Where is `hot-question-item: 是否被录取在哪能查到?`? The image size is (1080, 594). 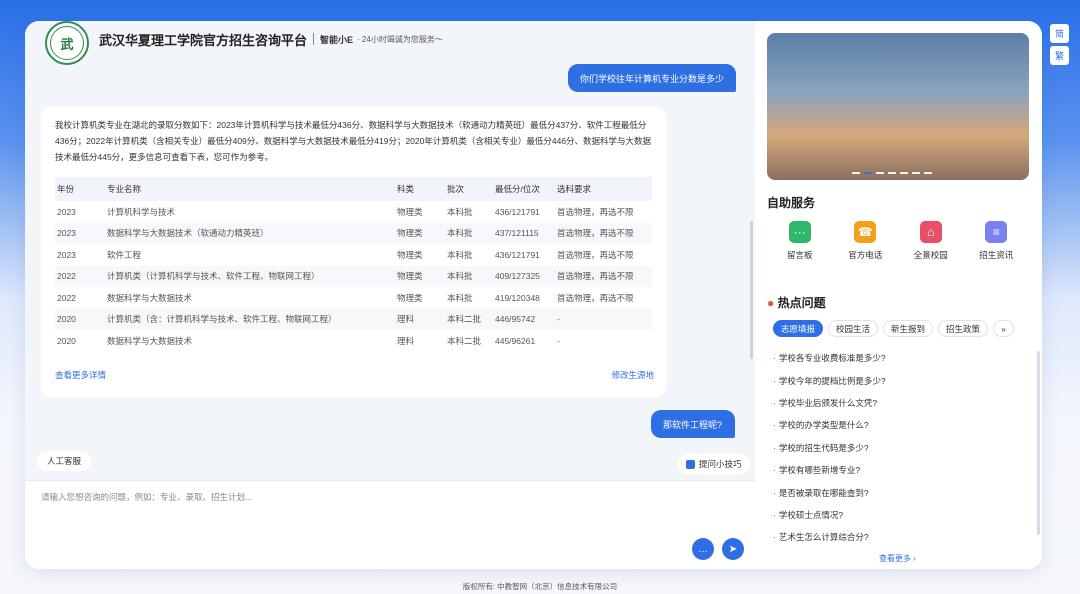
hot-question-item: 是否被录取在哪能查到? is located at coordinates (903, 492).